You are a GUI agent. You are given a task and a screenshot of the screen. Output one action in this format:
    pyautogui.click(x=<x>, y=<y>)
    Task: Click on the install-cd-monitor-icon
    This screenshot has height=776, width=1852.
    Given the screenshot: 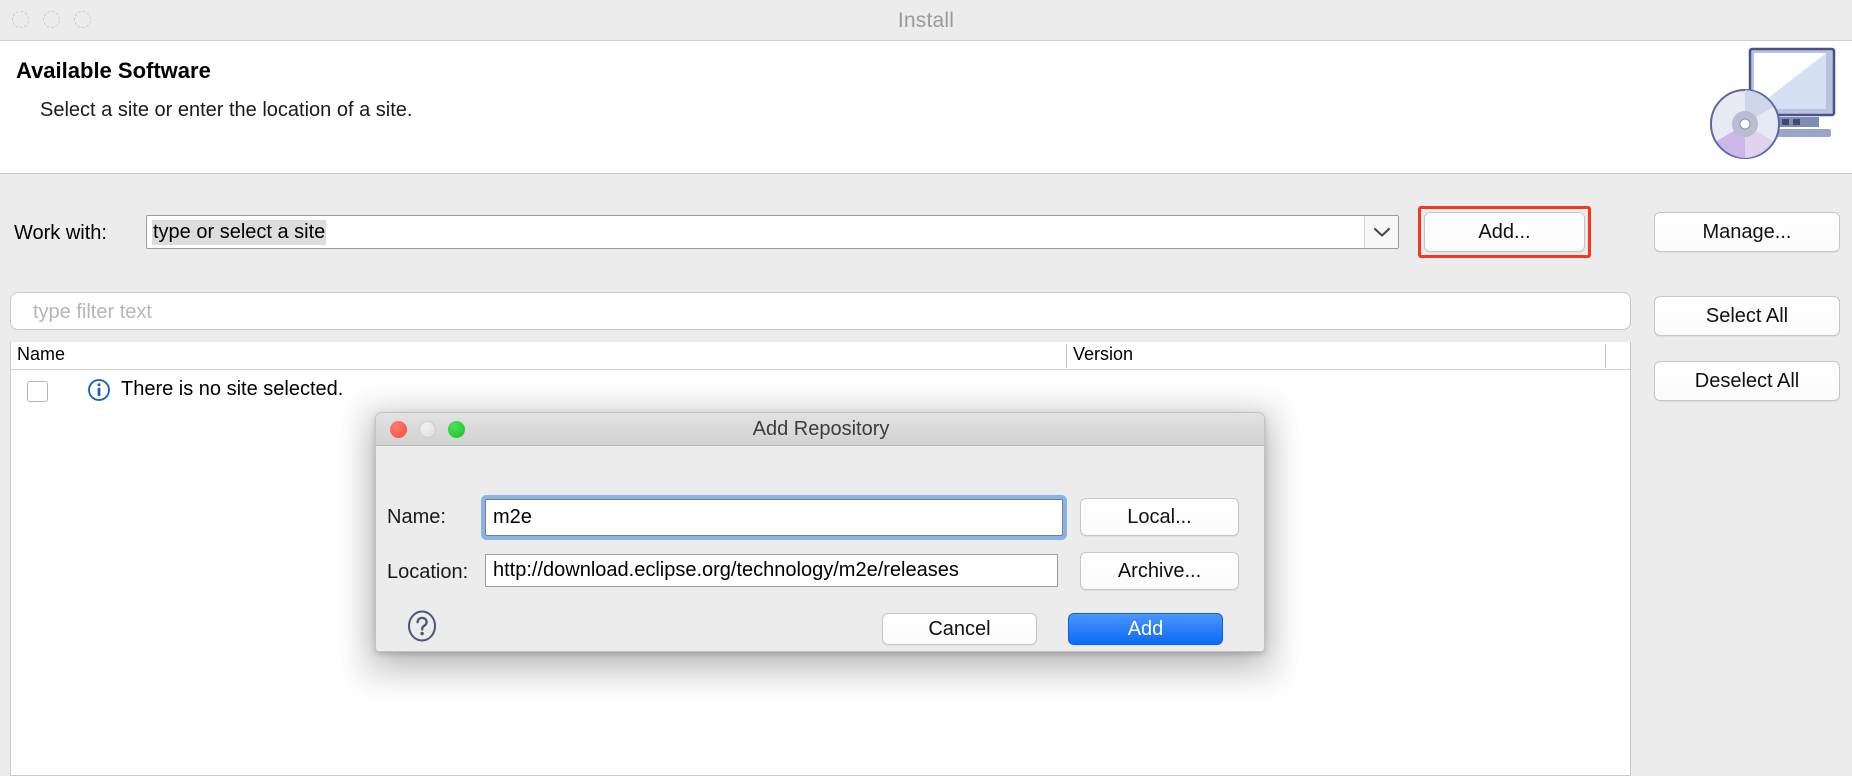 What is the action you would take?
    pyautogui.click(x=1776, y=107)
    